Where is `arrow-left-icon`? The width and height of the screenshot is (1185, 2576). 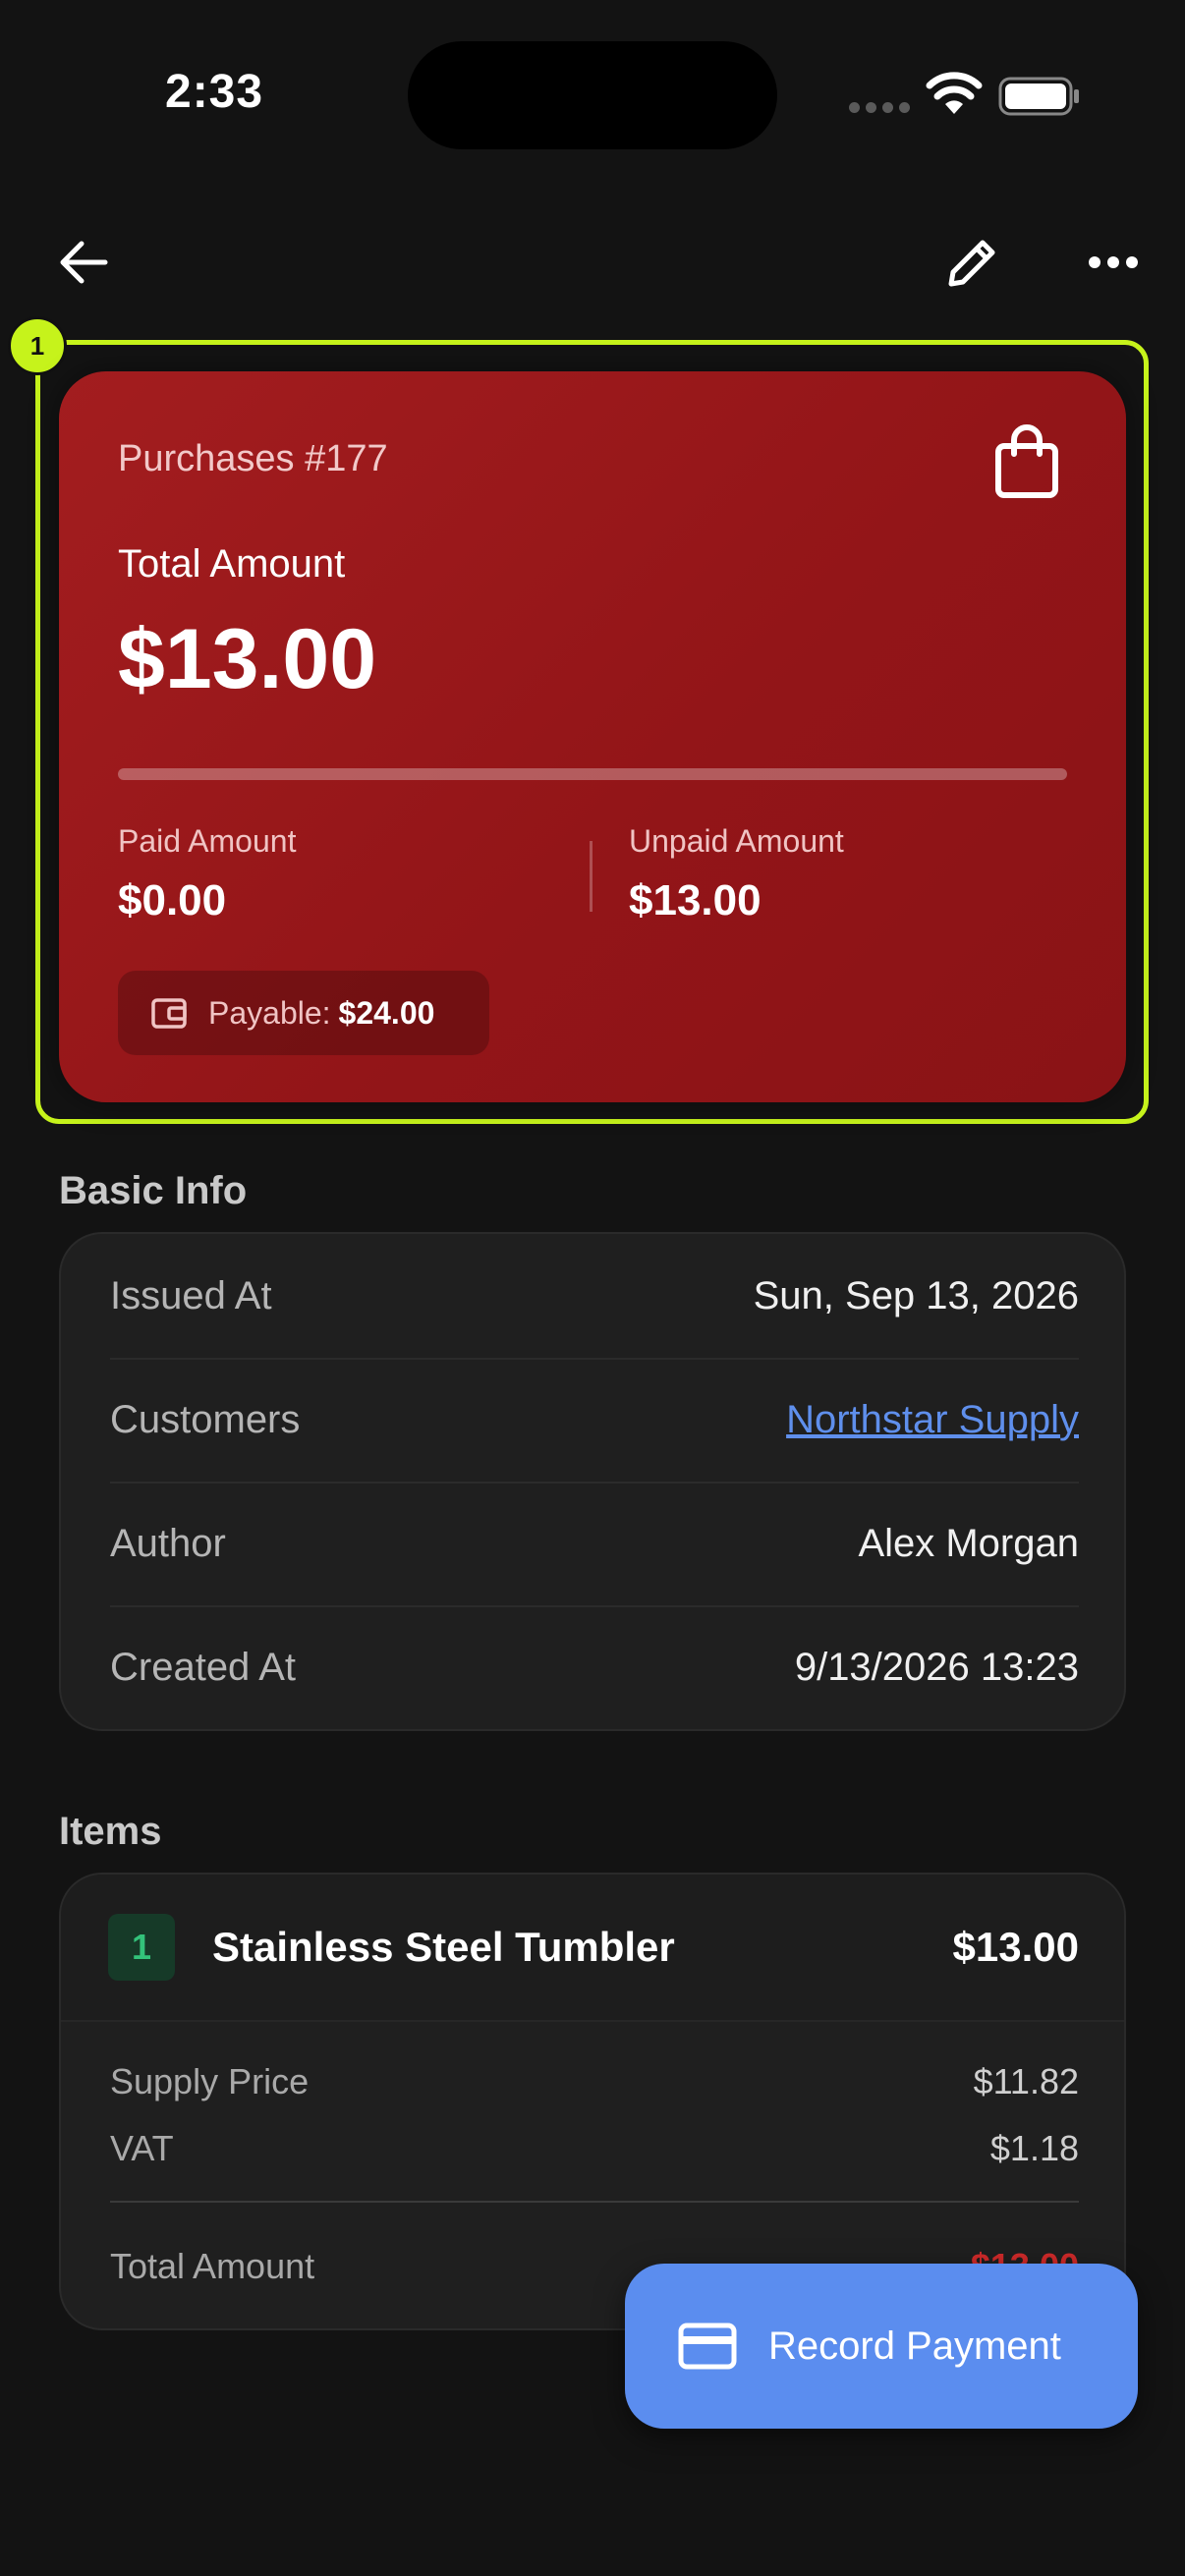 arrow-left-icon is located at coordinates (84, 262).